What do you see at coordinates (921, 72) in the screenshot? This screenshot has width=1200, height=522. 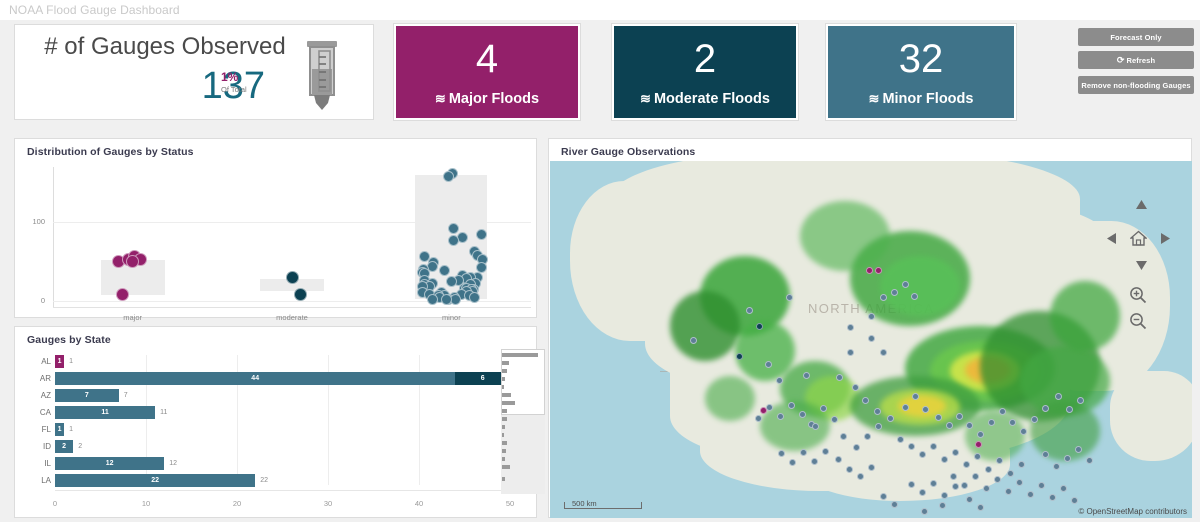 I see `kpi-card-minor-floods: 32 ≋ Minor Floods` at bounding box center [921, 72].